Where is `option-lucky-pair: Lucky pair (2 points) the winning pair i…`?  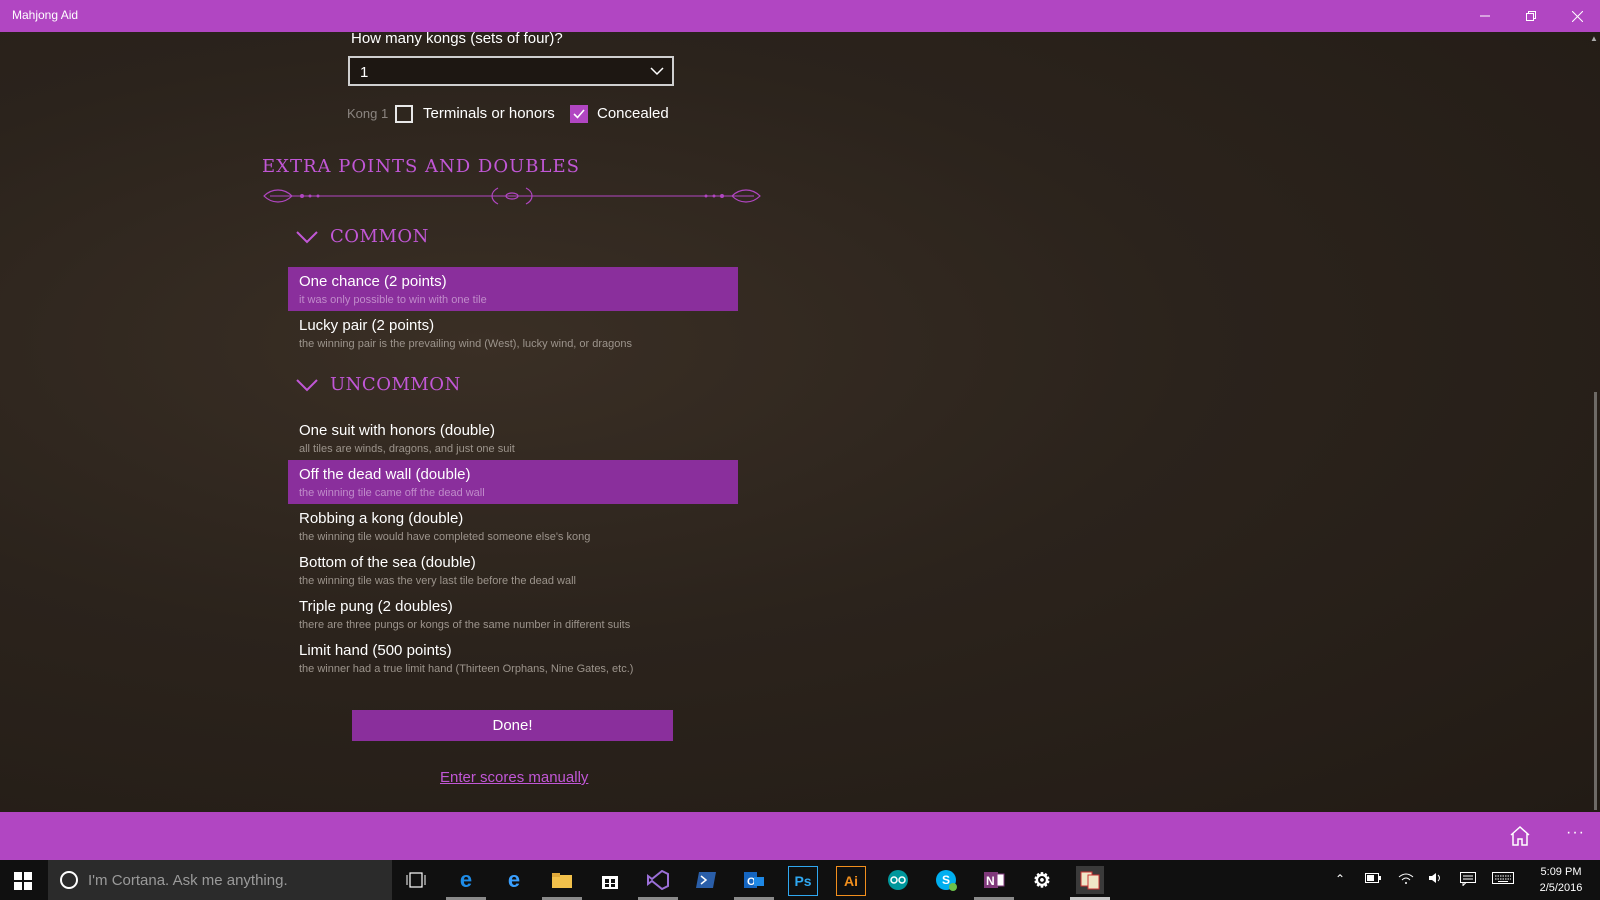
option-lucky-pair: Lucky pair (2 points) the winning pair i… is located at coordinates (513, 333).